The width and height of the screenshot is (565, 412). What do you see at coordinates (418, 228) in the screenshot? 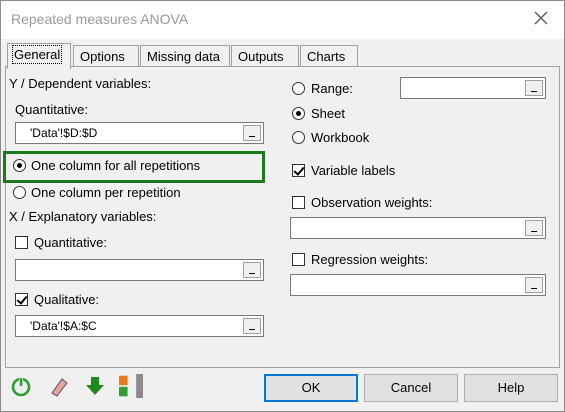
I see `observation-weights-field` at bounding box center [418, 228].